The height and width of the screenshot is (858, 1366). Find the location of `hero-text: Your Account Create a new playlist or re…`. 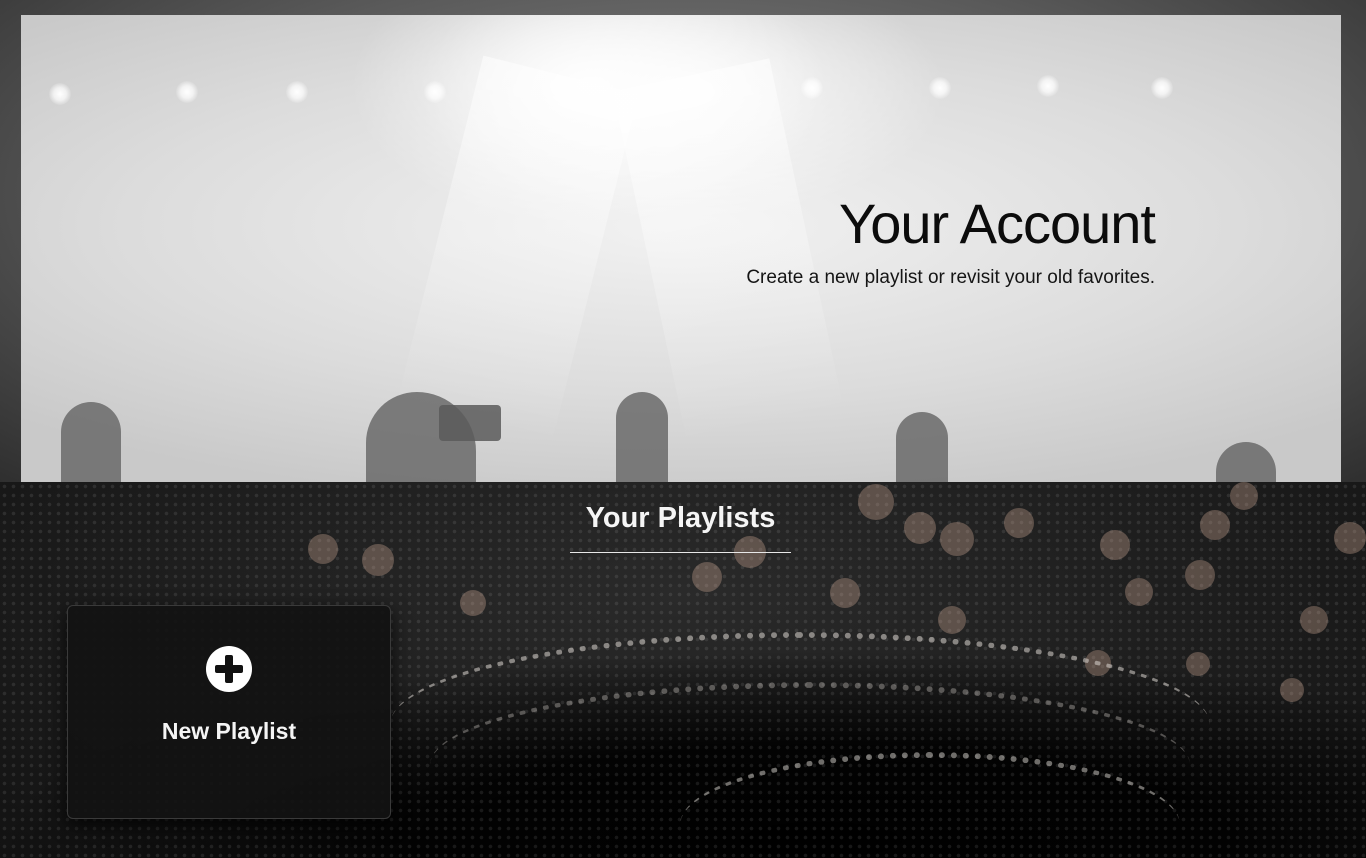

hero-text: Your Account Create a new playlist or re… is located at coordinates (951, 240).